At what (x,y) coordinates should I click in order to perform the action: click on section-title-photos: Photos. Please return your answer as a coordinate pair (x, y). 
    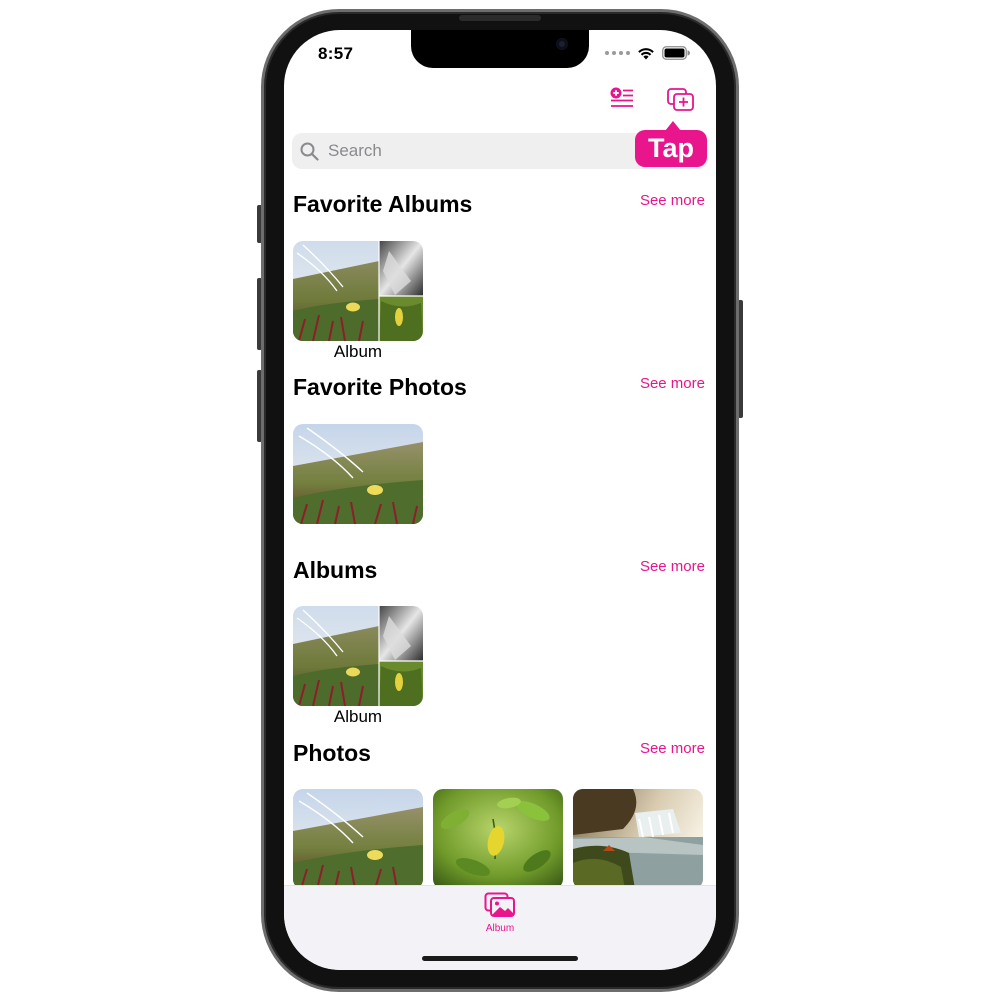
    Looking at the image, I should click on (332, 753).